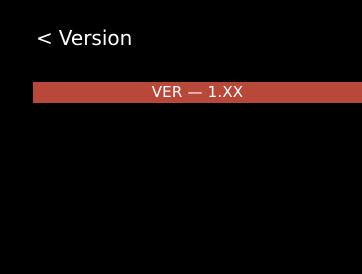 The image size is (362, 274). I want to click on version-text: VER — 1.XX, so click(198, 92).